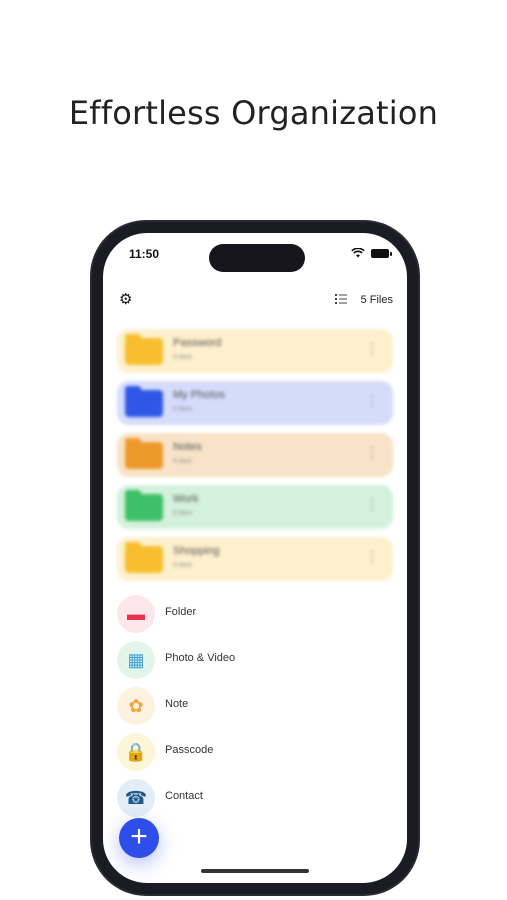  What do you see at coordinates (136, 660) in the screenshot?
I see `photo-icon: ▦` at bounding box center [136, 660].